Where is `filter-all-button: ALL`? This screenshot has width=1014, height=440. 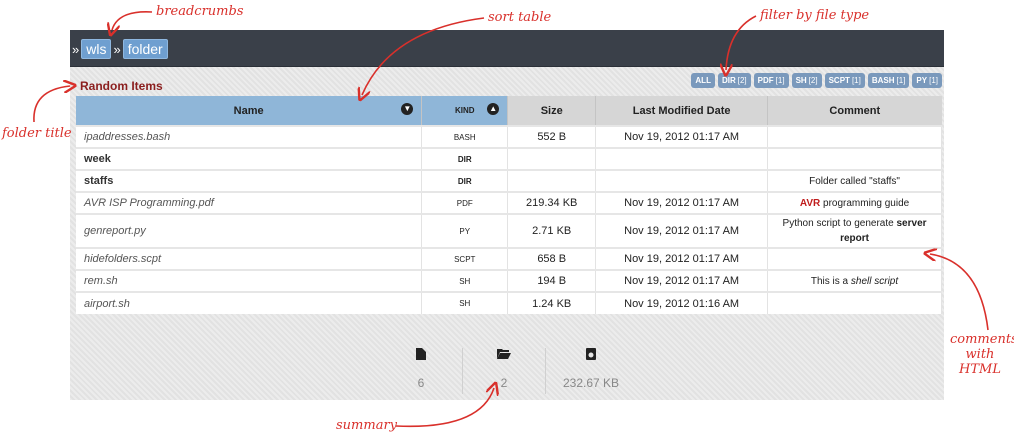 filter-all-button: ALL is located at coordinates (703, 80).